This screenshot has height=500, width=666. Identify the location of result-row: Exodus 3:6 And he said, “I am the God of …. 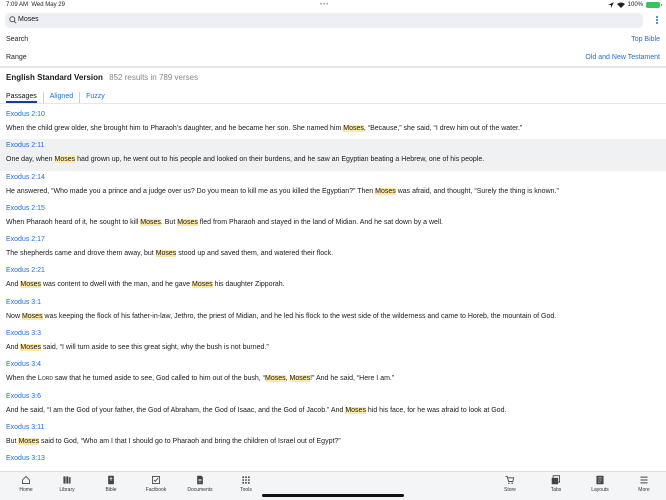
(333, 405).